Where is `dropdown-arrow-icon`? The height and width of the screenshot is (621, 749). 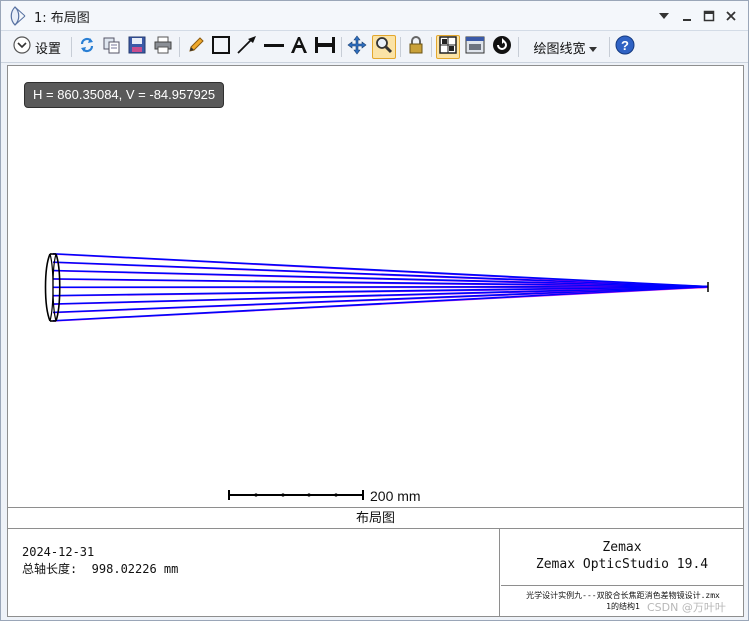 dropdown-arrow-icon is located at coordinates (592, 47).